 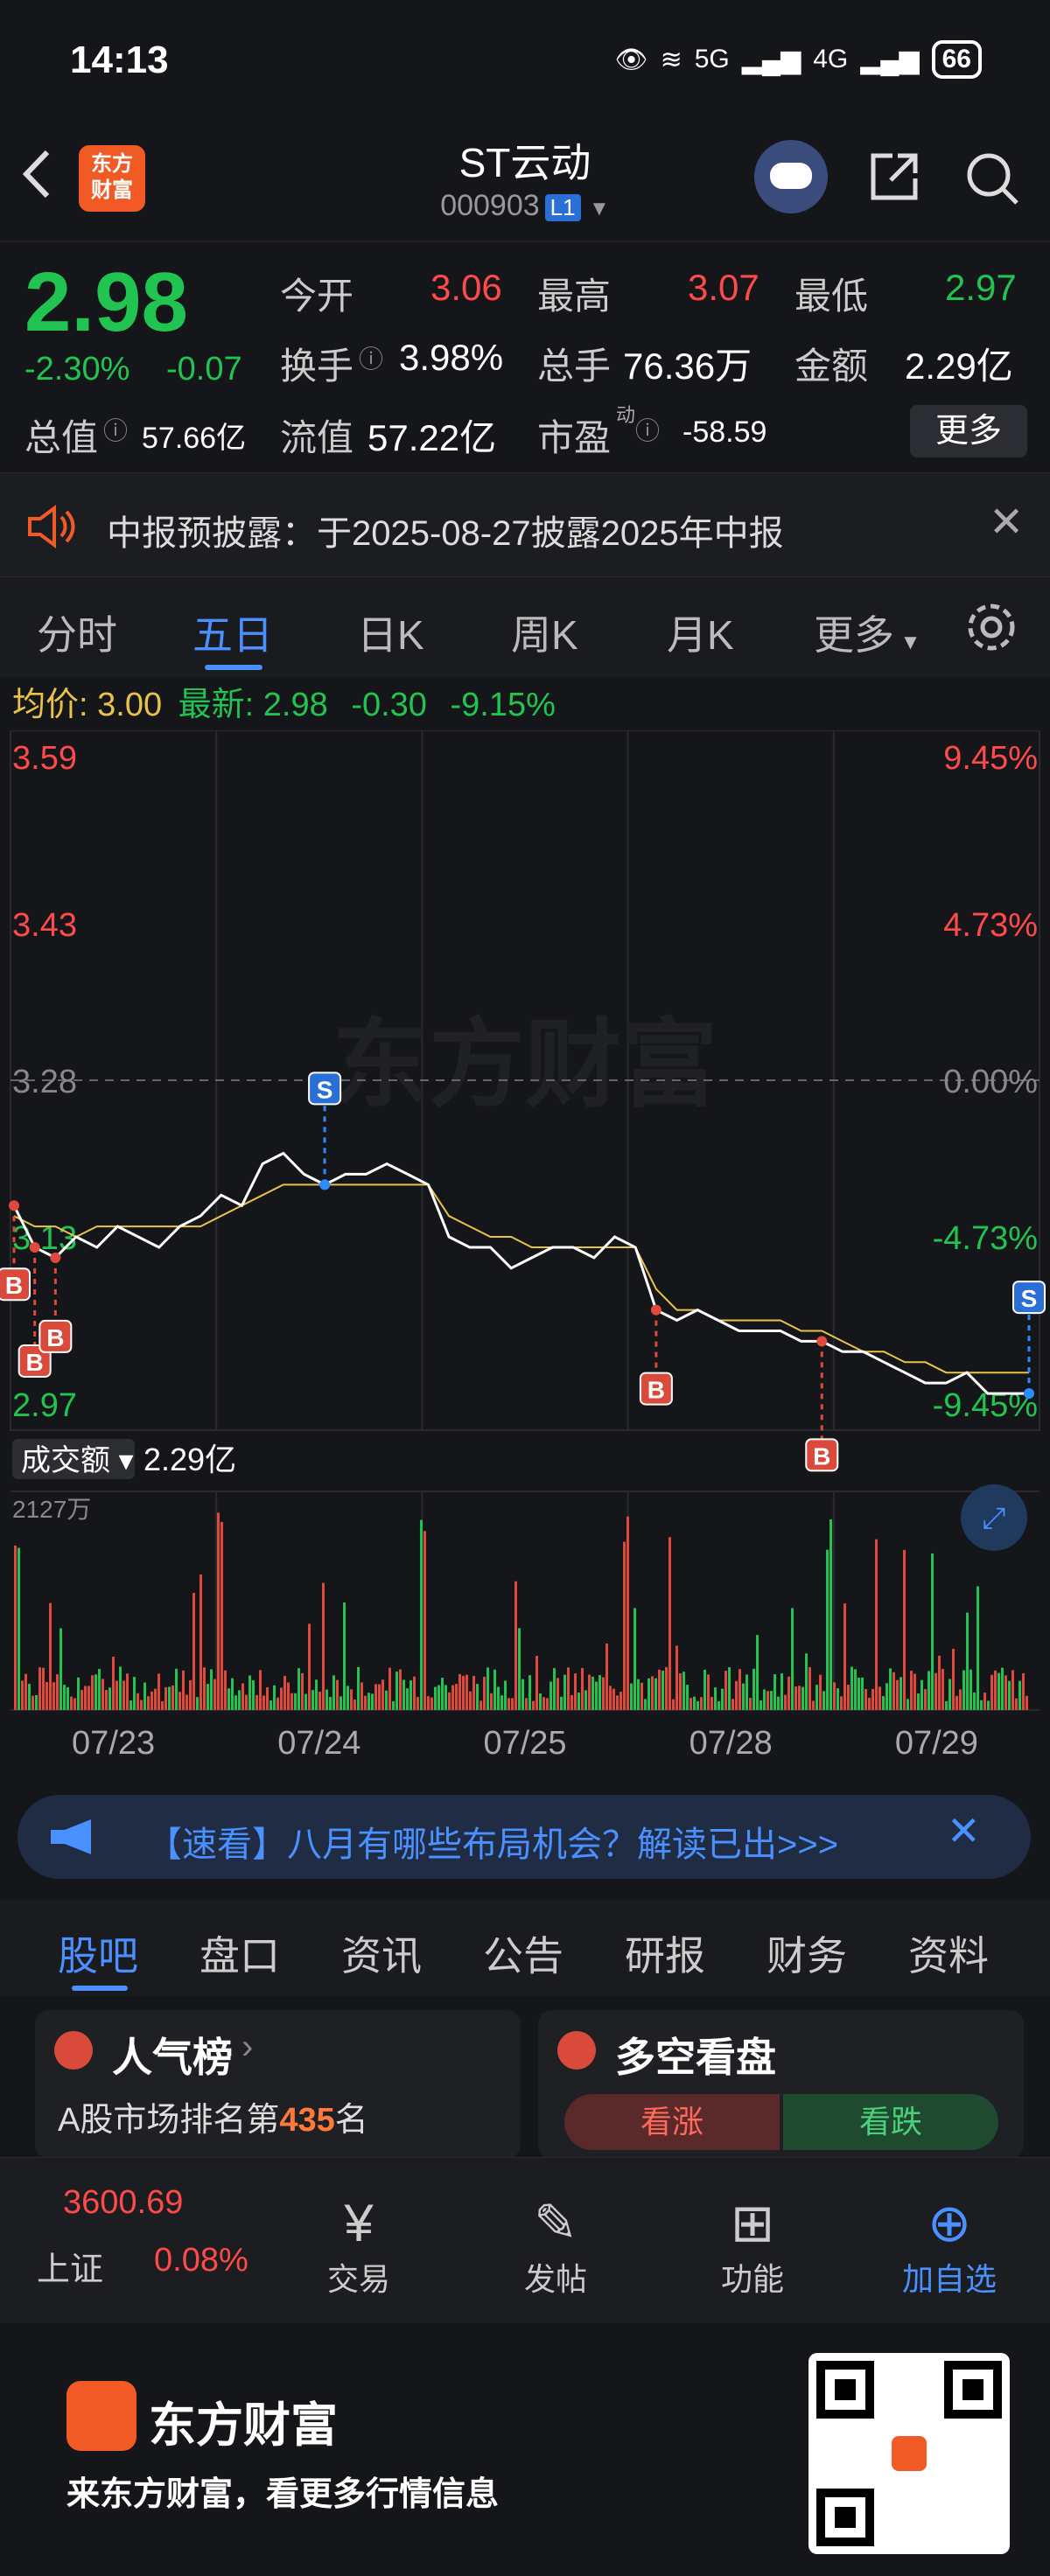 What do you see at coordinates (51, 526) in the screenshot?
I see `speaker-icon` at bounding box center [51, 526].